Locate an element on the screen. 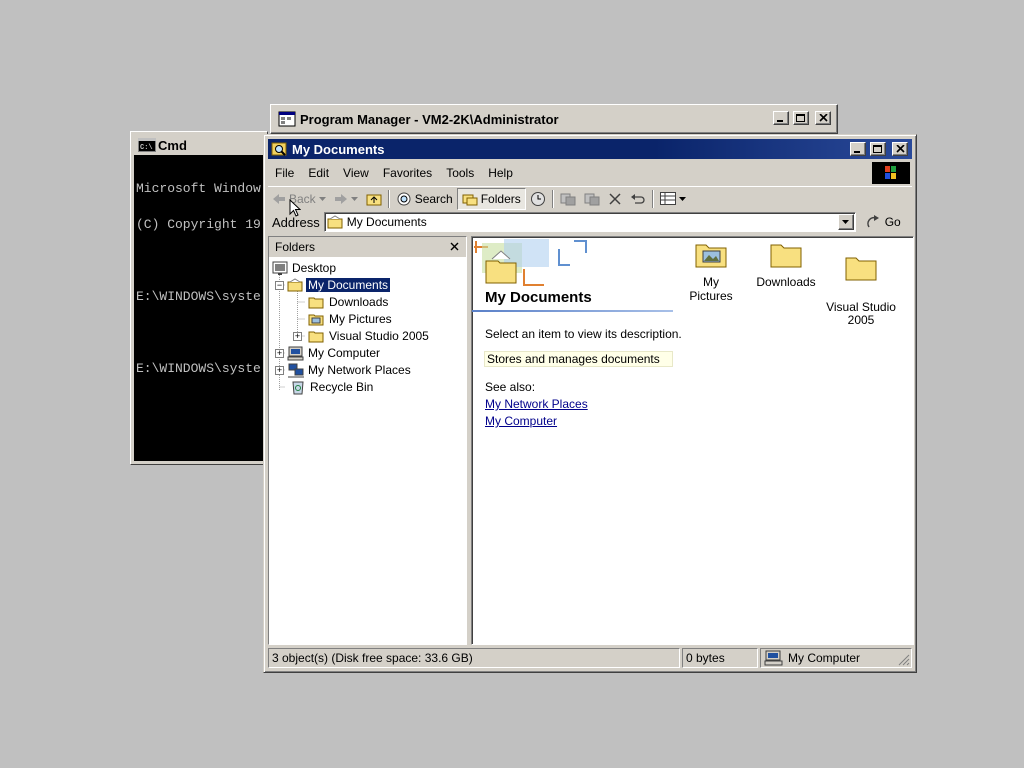  up-folder-button is located at coordinates (374, 199).